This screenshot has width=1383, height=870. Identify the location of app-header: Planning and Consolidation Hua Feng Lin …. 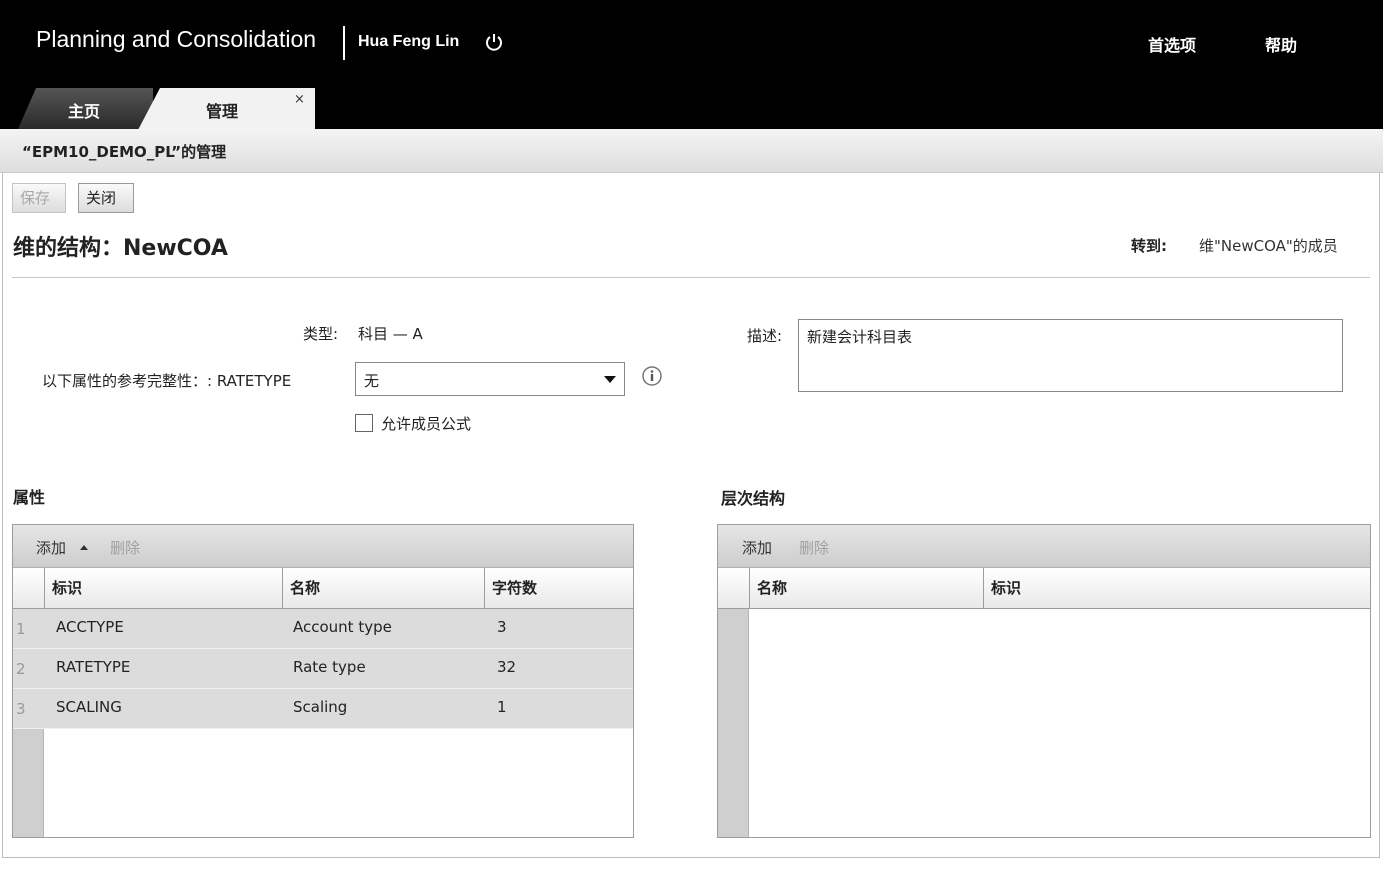
(691, 65).